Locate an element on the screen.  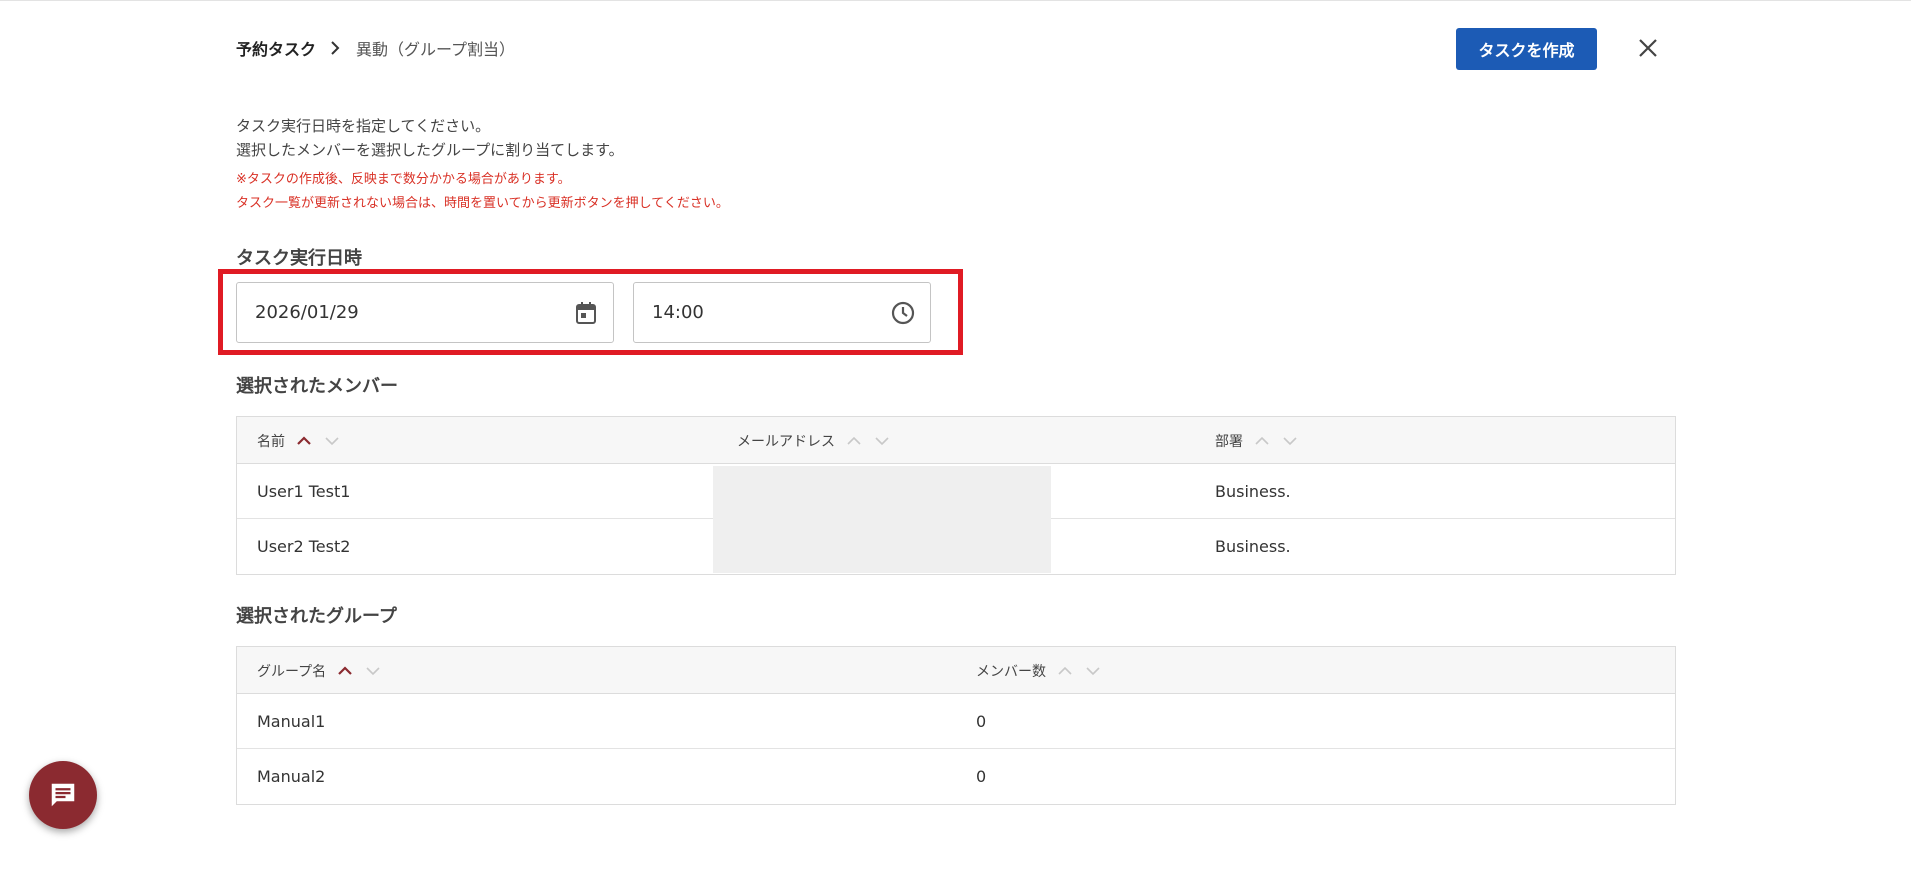
date-value: 2026/01/29 is located at coordinates (307, 312).